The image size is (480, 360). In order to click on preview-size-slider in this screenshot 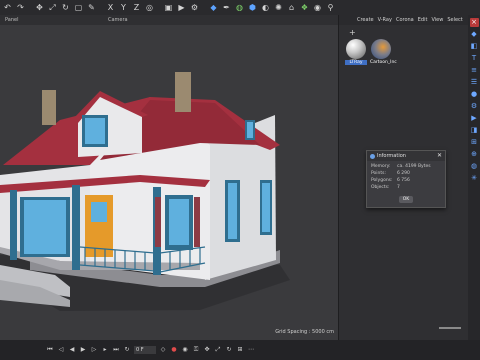, I will do `click(450, 328)`.